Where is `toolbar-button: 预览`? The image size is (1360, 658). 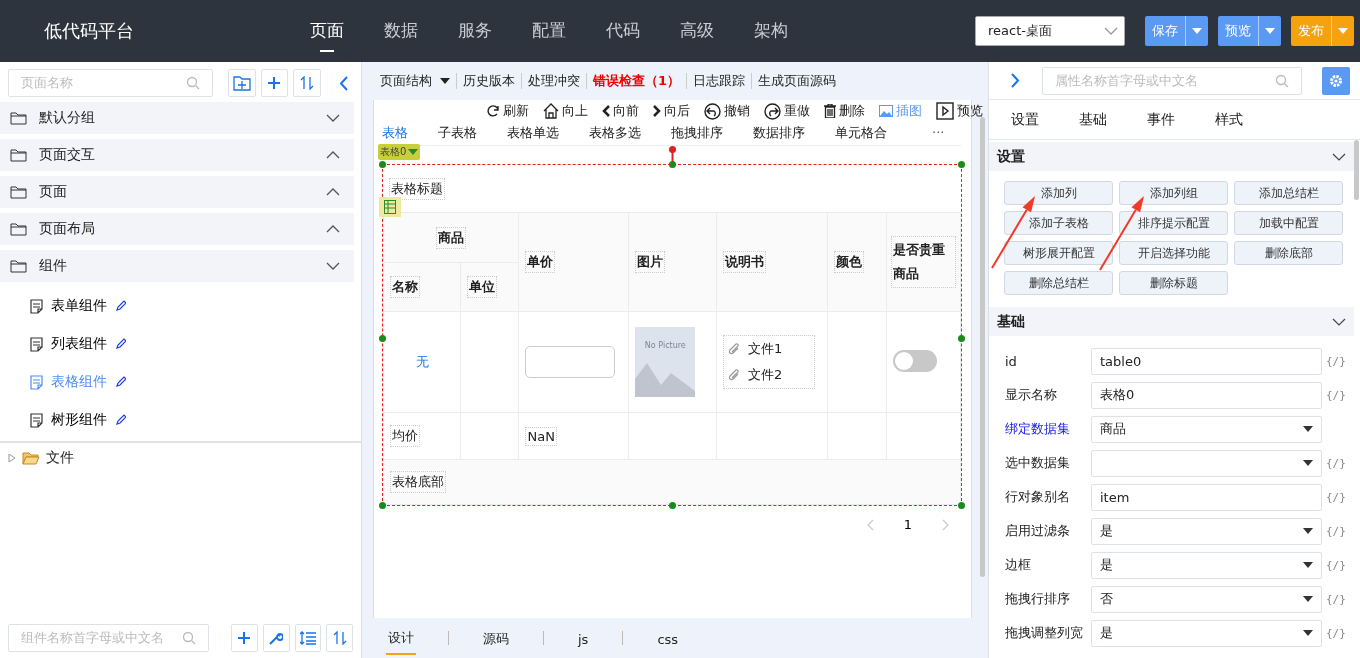 toolbar-button: 预览 is located at coordinates (959, 111).